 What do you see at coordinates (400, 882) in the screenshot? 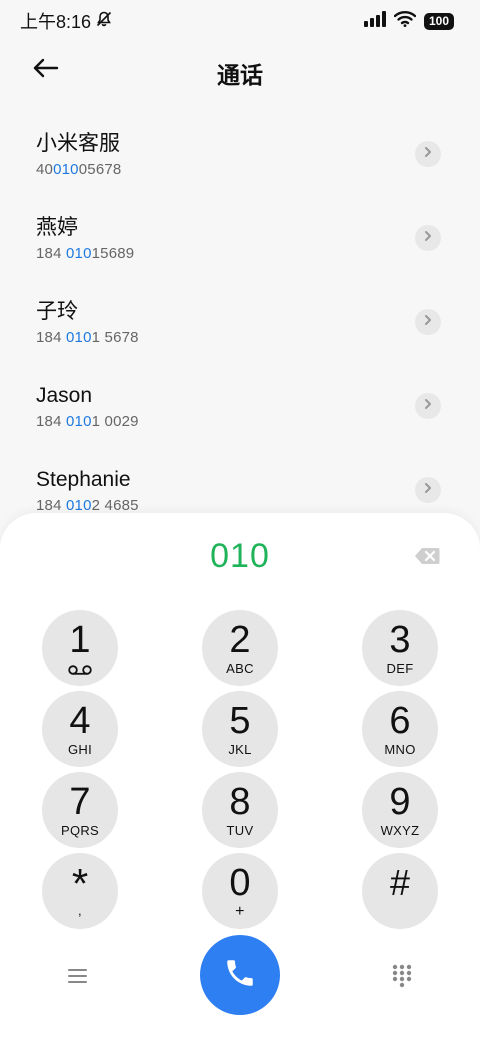
I see `key-digit: #` at bounding box center [400, 882].